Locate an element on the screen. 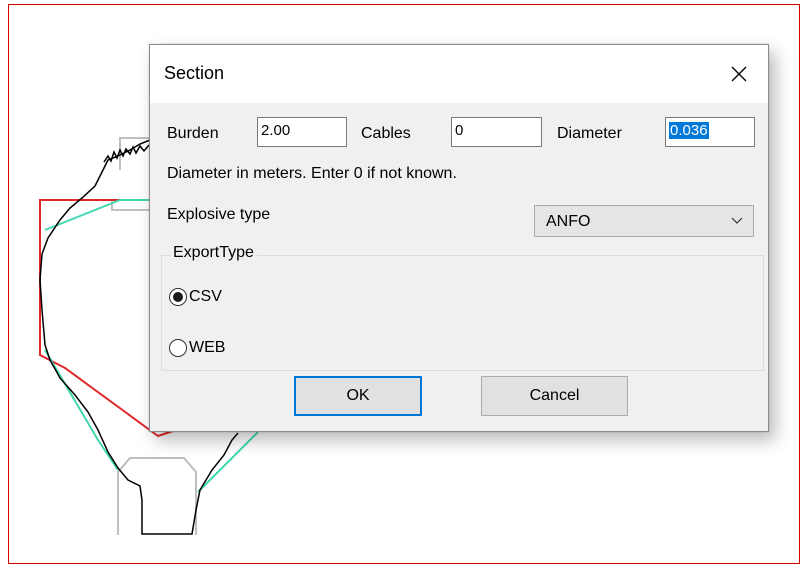 The width and height of the screenshot is (803, 564). export-type-label: ExportType is located at coordinates (213, 253).